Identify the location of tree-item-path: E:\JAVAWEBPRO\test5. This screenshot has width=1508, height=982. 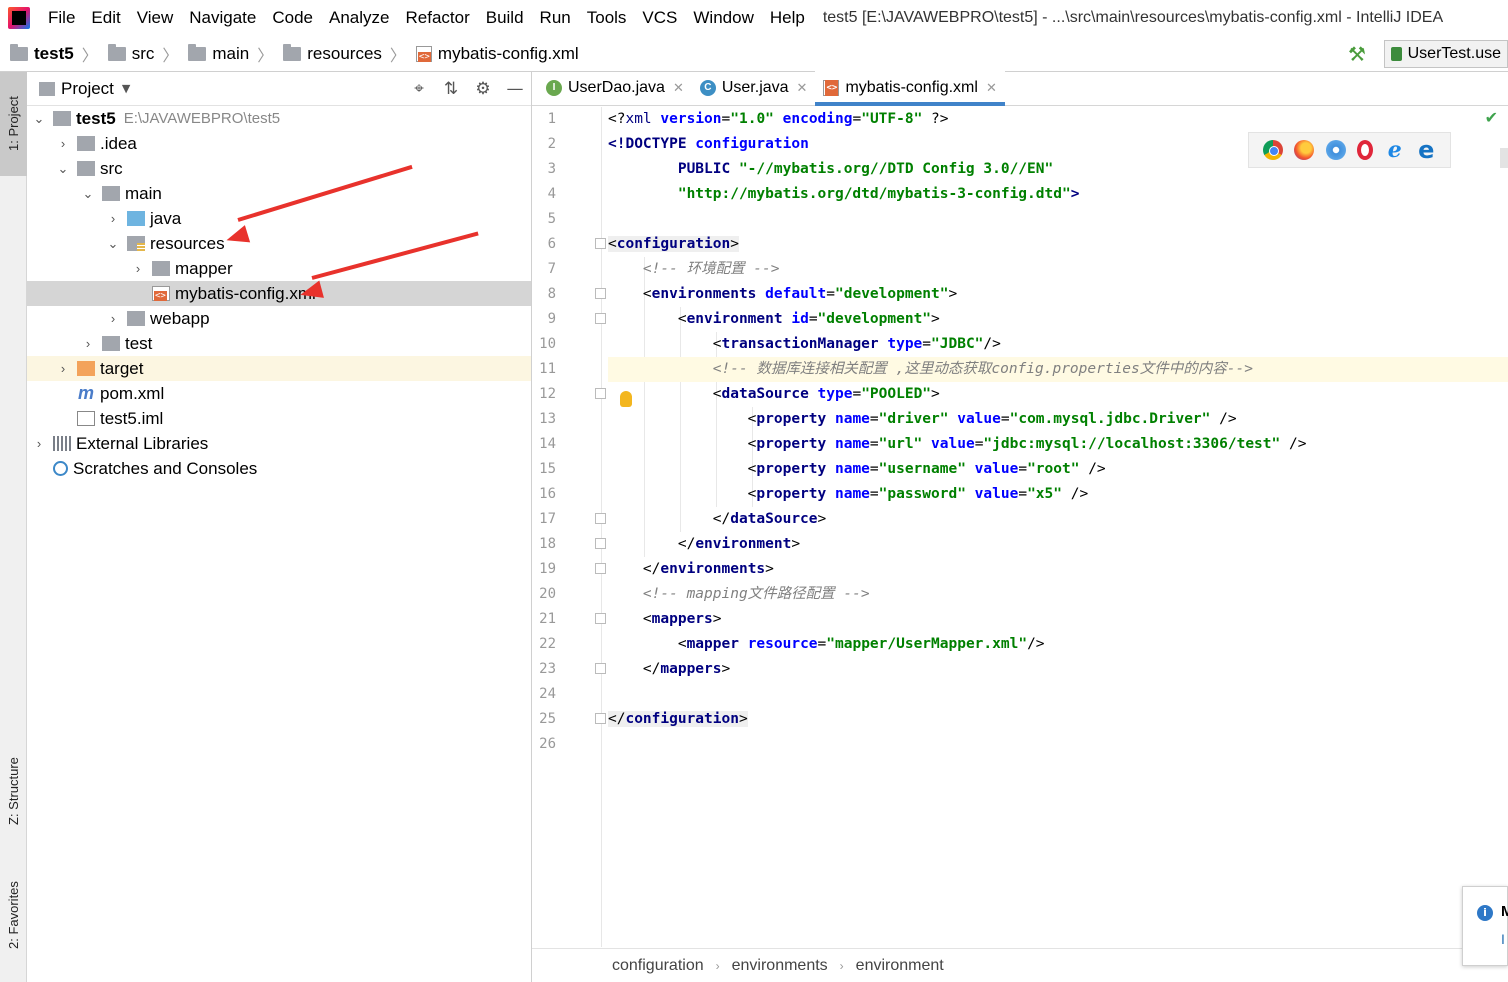
(202, 118).